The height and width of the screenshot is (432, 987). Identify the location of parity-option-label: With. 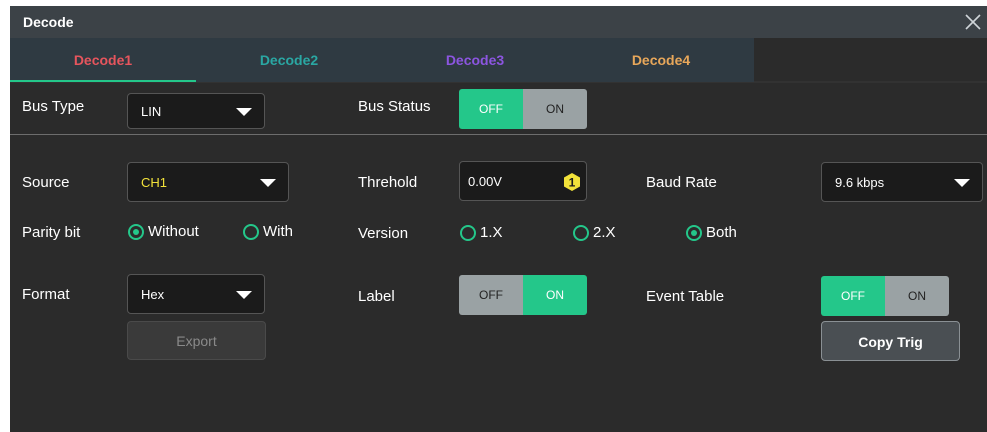
(278, 231).